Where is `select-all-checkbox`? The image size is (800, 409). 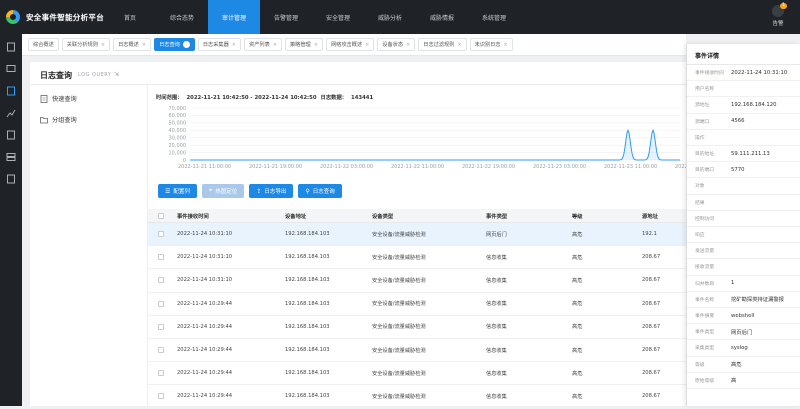
select-all-checkbox is located at coordinates (161, 215).